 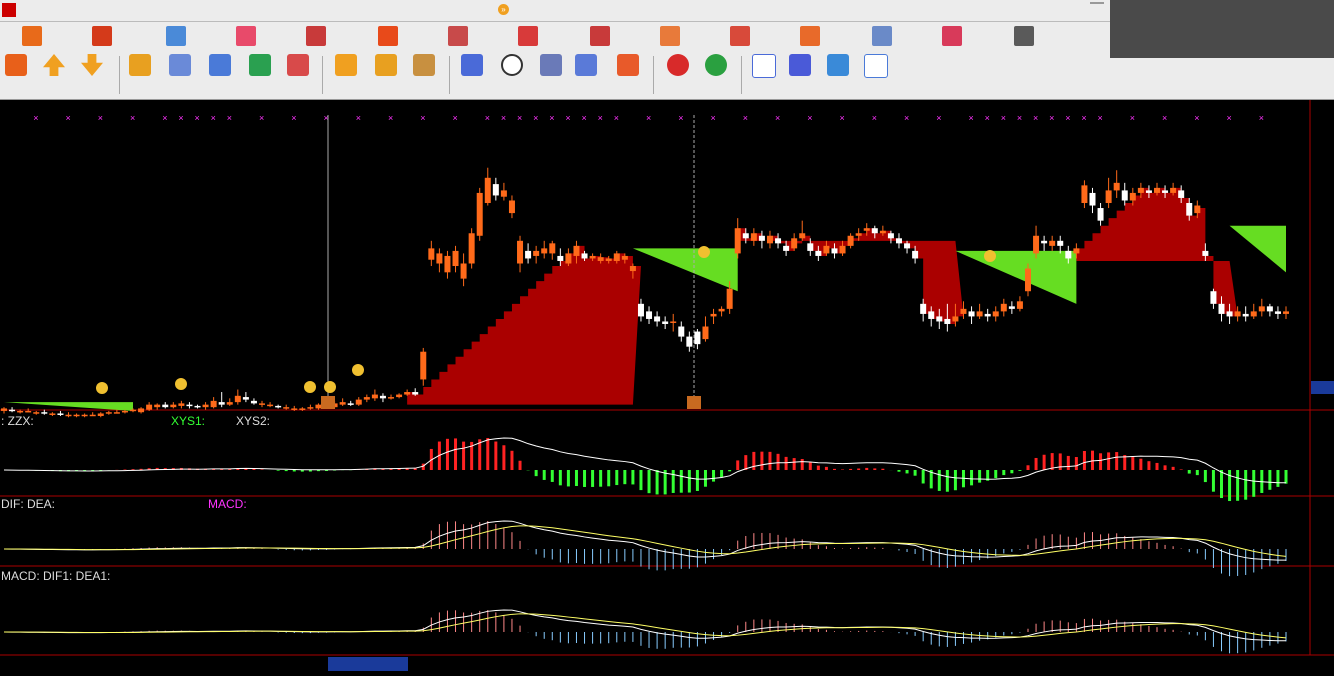 What do you see at coordinates (17, 421) in the screenshot?
I see `macd-variant-title: : ZZX:` at bounding box center [17, 421].